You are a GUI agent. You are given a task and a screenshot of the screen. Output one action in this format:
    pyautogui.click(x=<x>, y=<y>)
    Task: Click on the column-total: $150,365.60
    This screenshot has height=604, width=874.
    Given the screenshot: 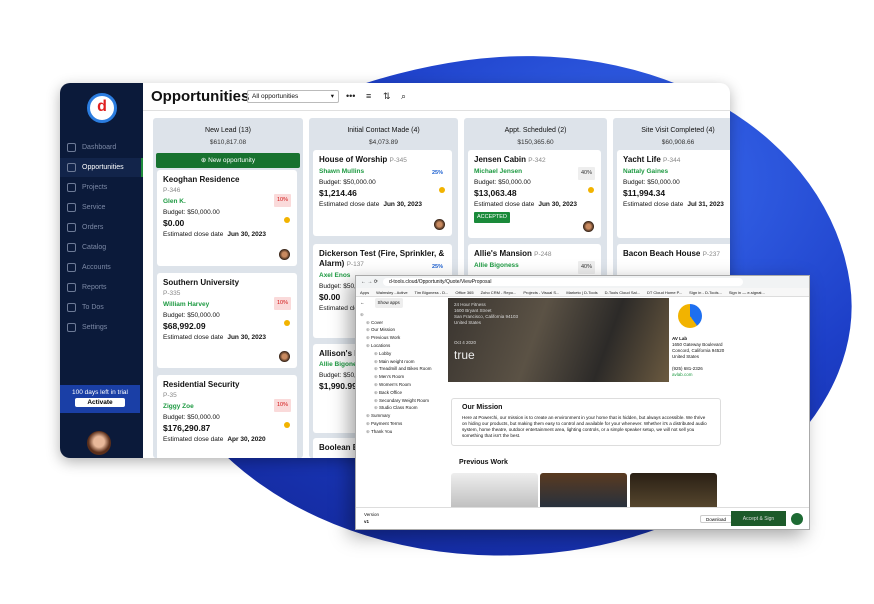 What is the action you would take?
    pyautogui.click(x=535, y=142)
    